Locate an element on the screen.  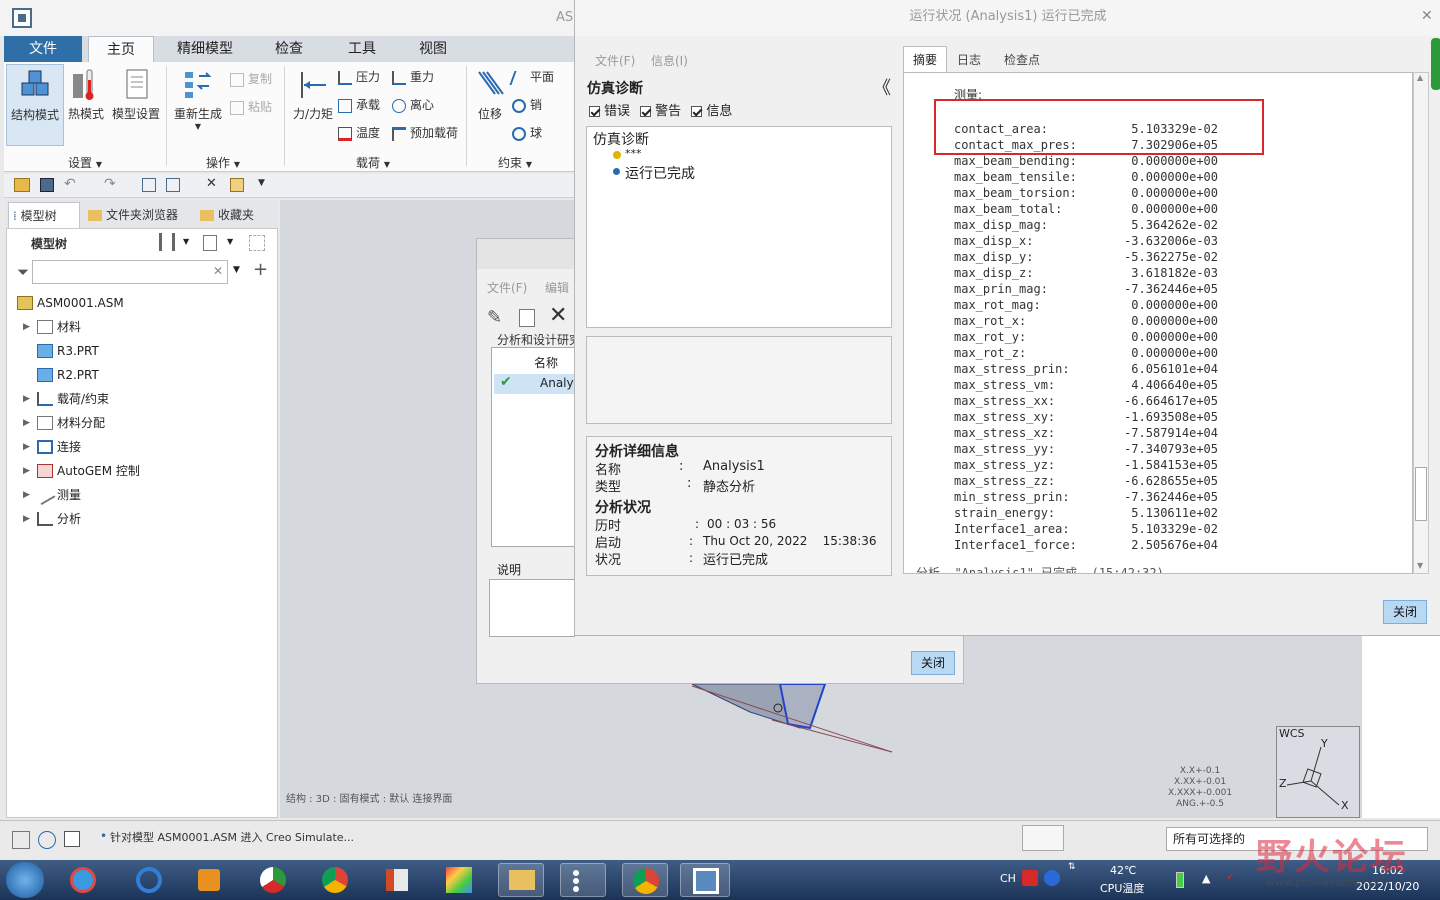
switch-window-icon is located at coordinates (237, 185).